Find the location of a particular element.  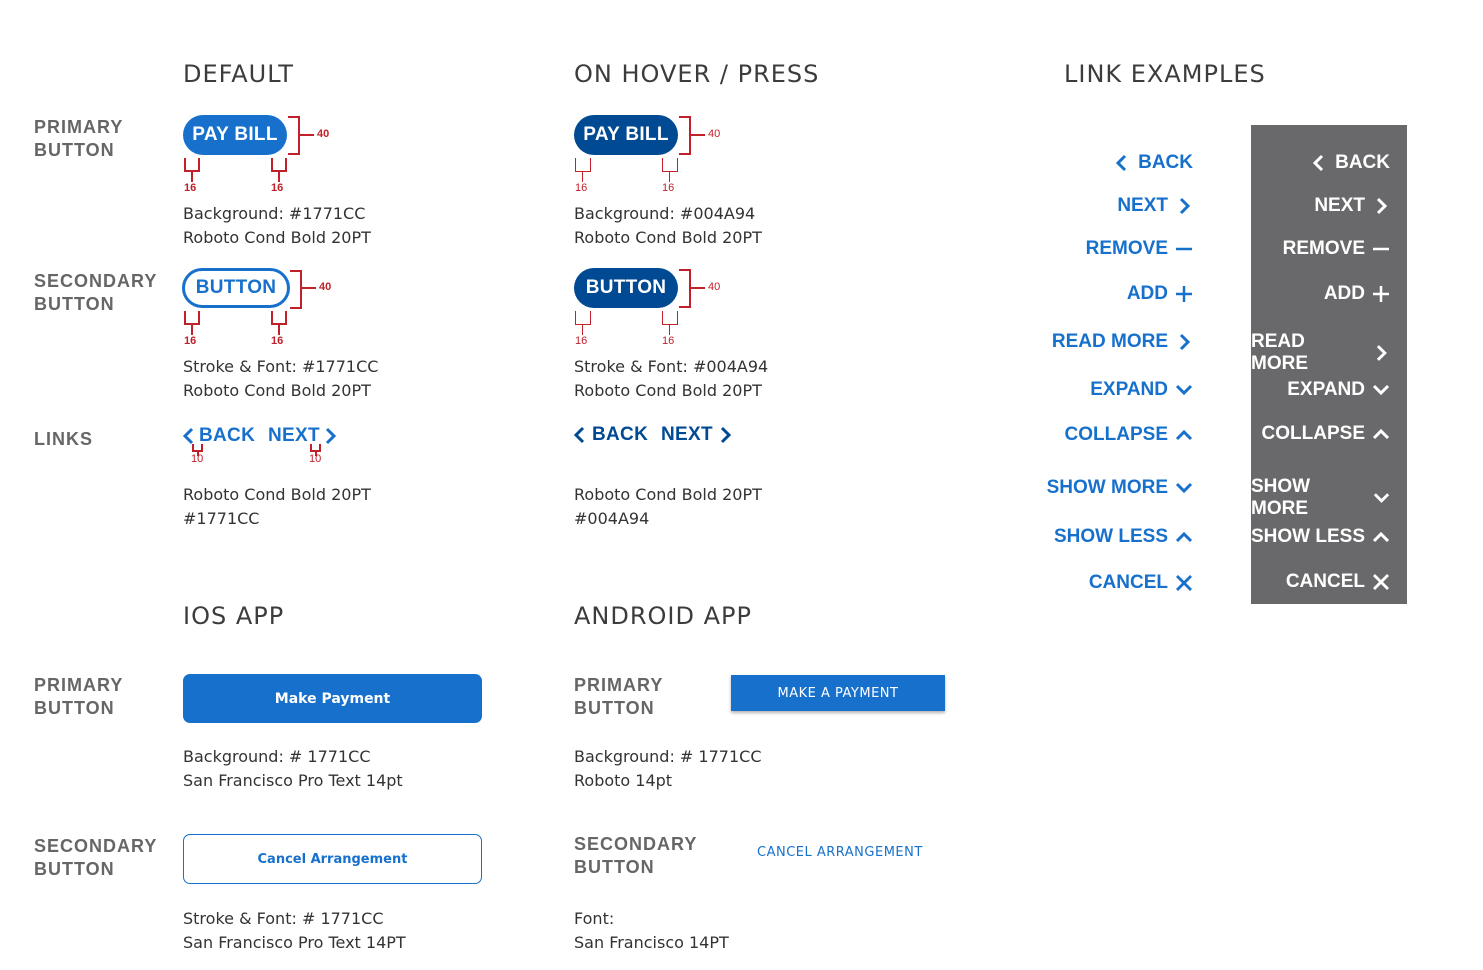

link-example-remove-reversed: REMOVE is located at coordinates (1336, 249).